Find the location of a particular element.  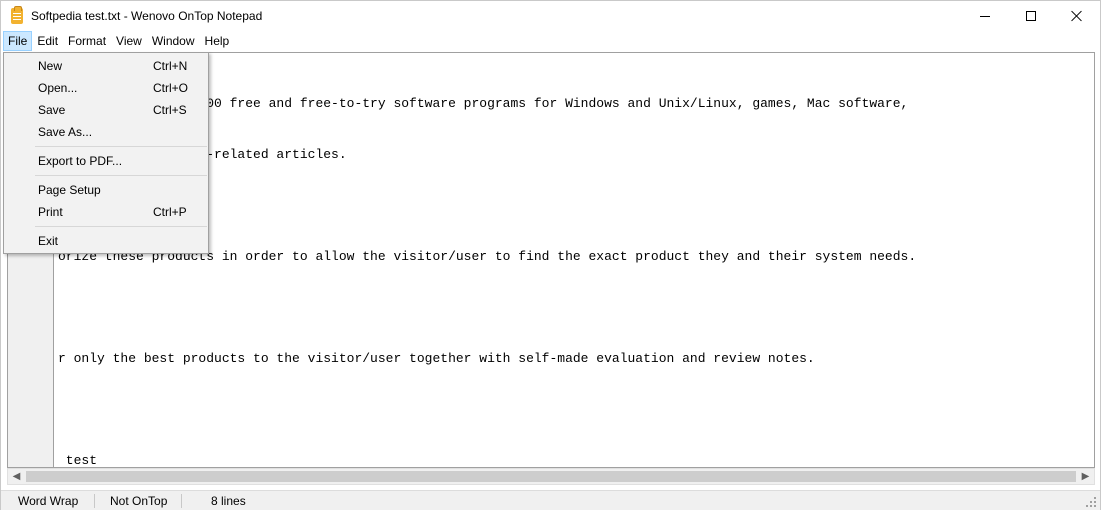

menu-item-page-setup: Page Setup is located at coordinates (106, 190).